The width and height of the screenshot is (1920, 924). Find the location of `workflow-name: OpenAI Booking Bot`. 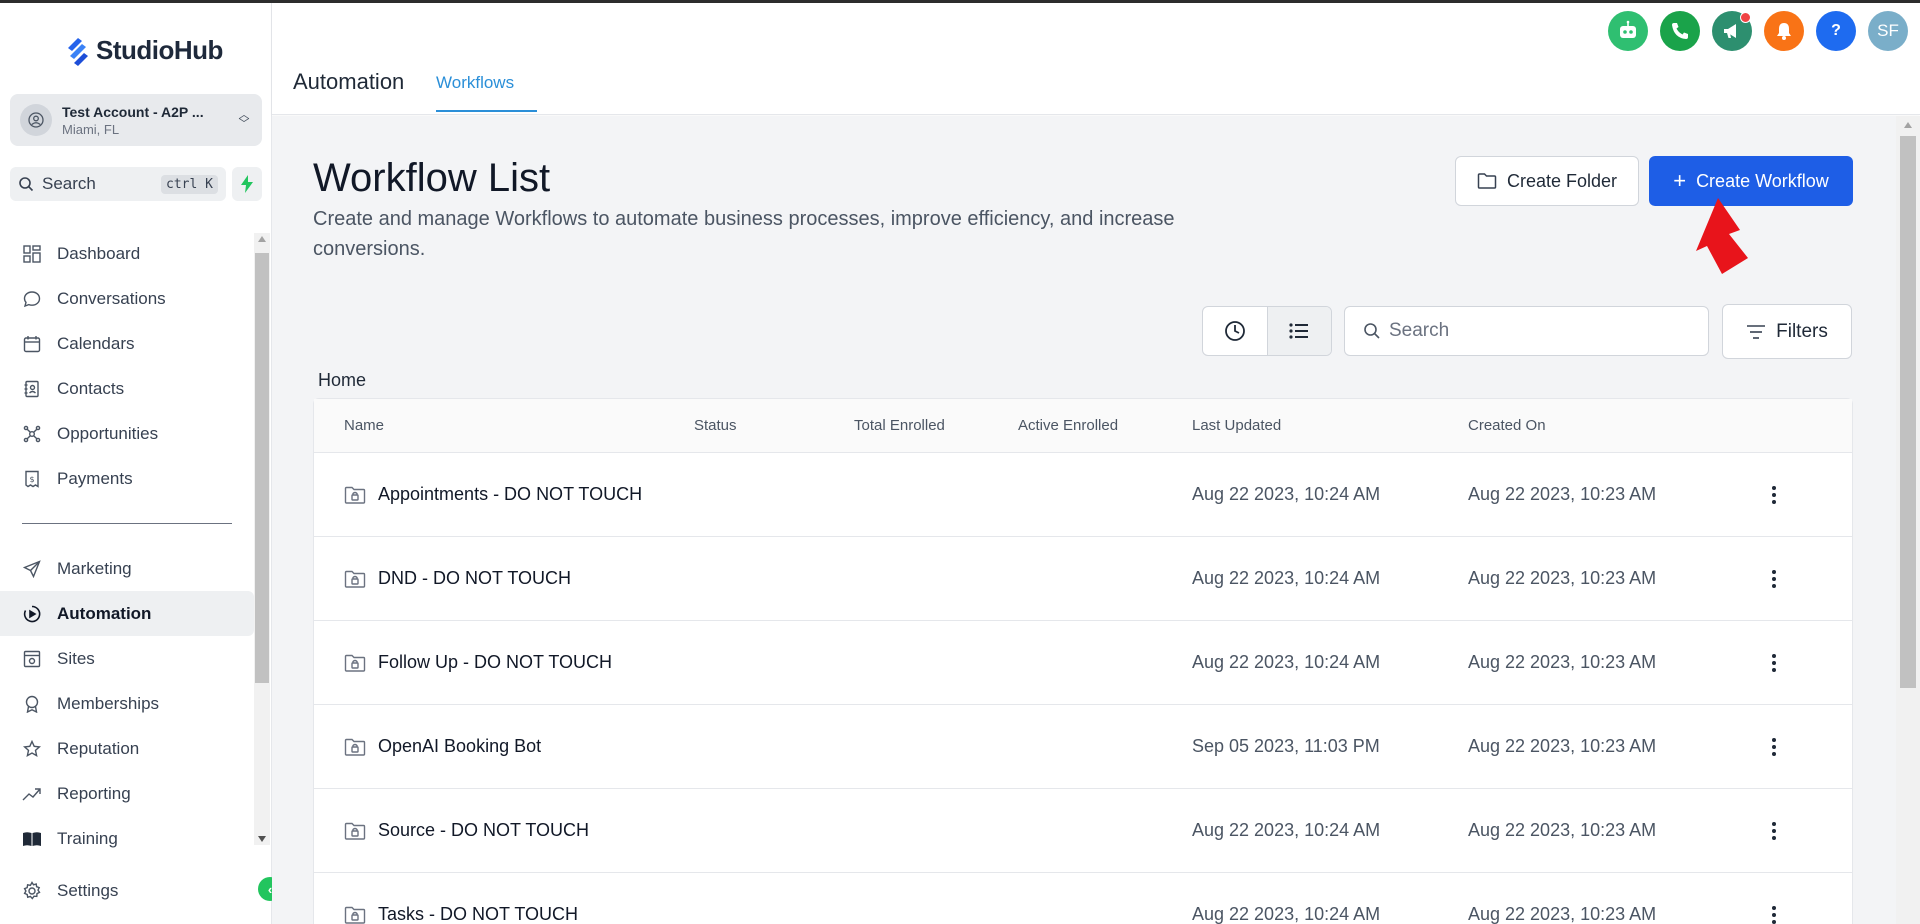

workflow-name: OpenAI Booking Bot is located at coordinates (459, 746).